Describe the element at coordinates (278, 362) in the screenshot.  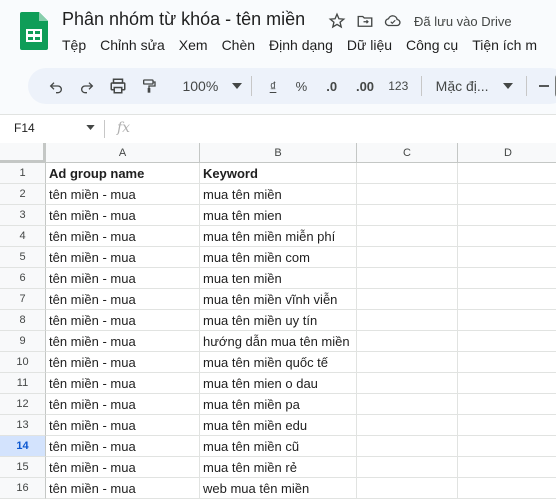
I see `cell-b: mua tên miền quốc tế` at that location.